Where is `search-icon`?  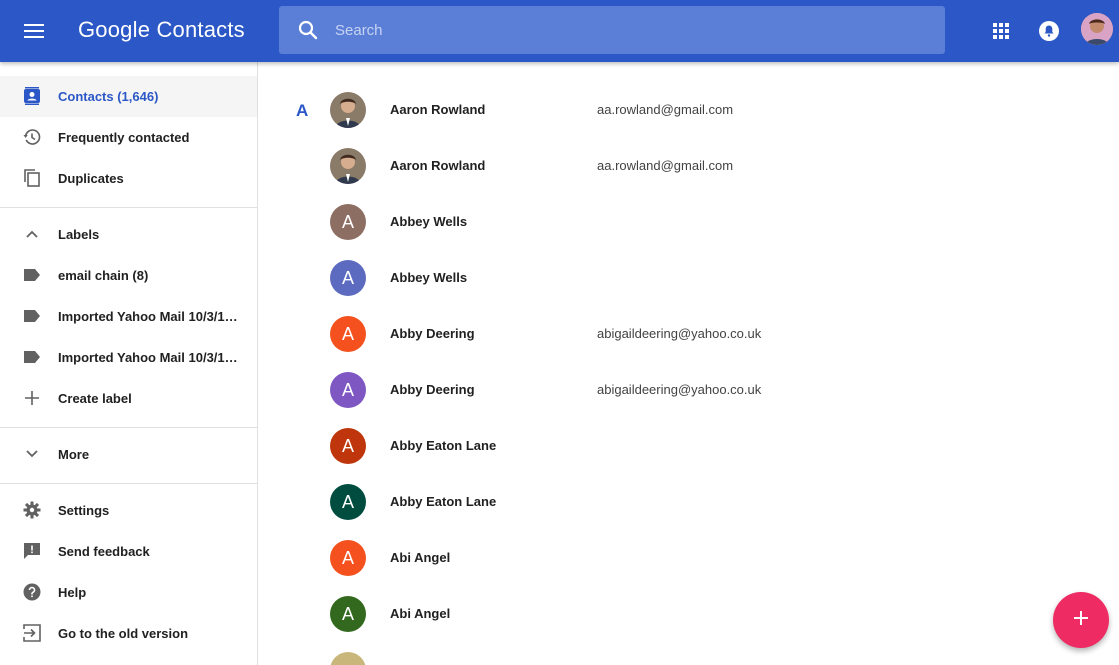
search-icon is located at coordinates (308, 30).